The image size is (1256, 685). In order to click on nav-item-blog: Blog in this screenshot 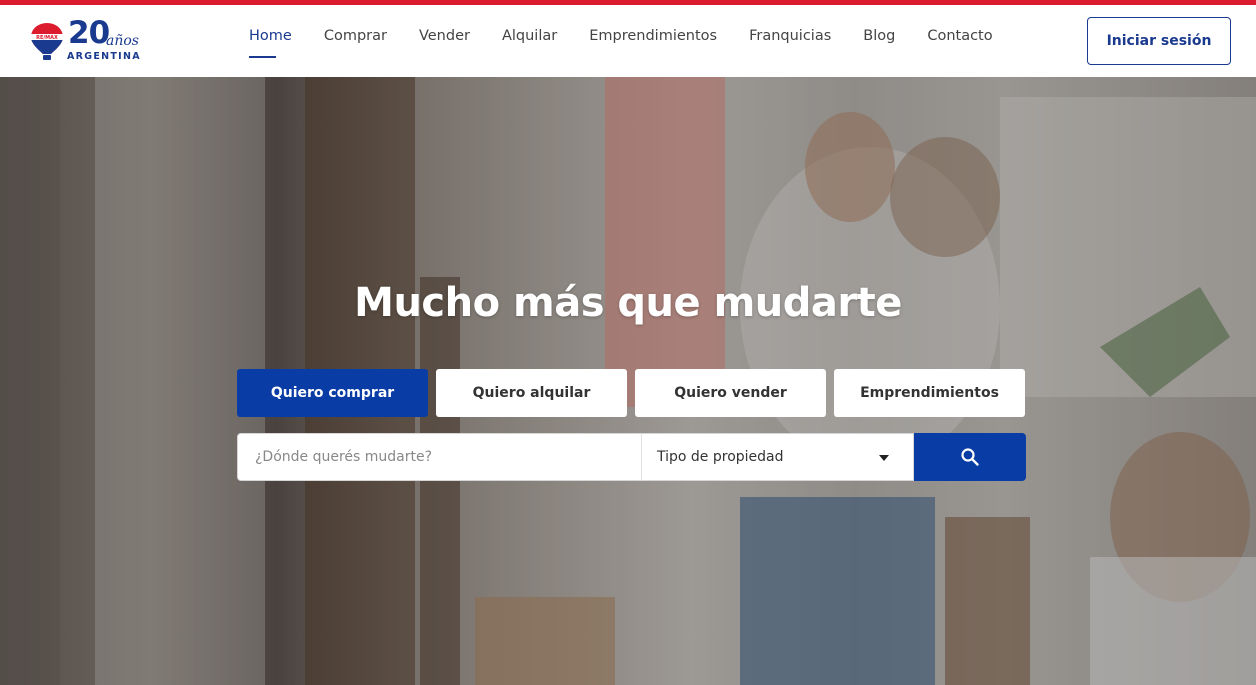, I will do `click(879, 36)`.